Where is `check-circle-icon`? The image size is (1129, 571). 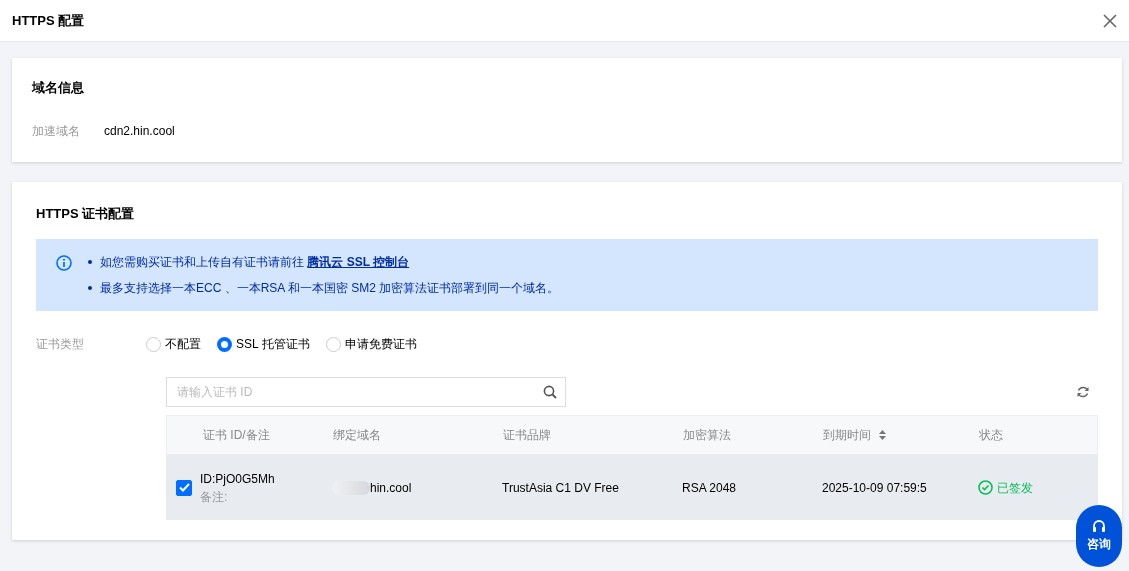 check-circle-icon is located at coordinates (985, 487).